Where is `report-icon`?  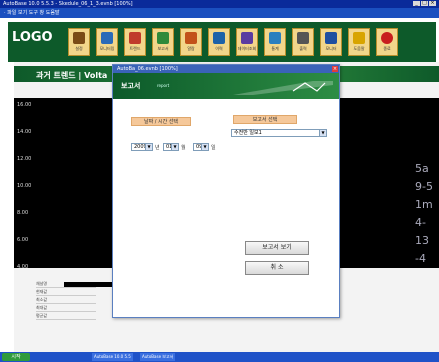
report-icon is located at coordinates (163, 38).